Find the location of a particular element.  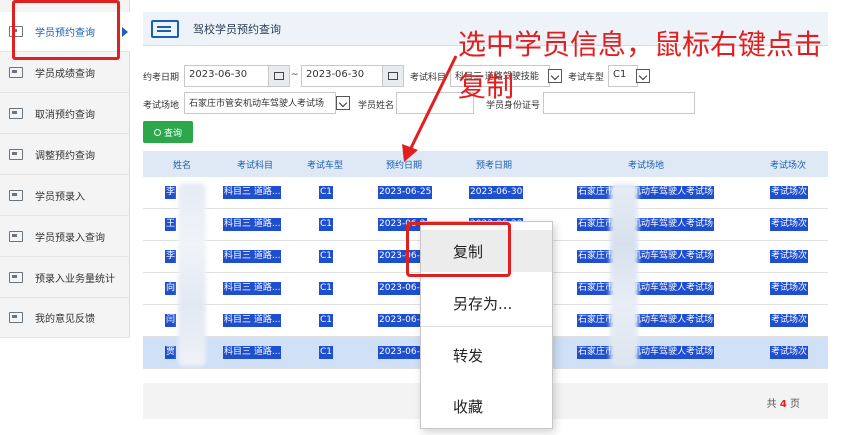

menu-item-forward: 转发 is located at coordinates (486, 355).